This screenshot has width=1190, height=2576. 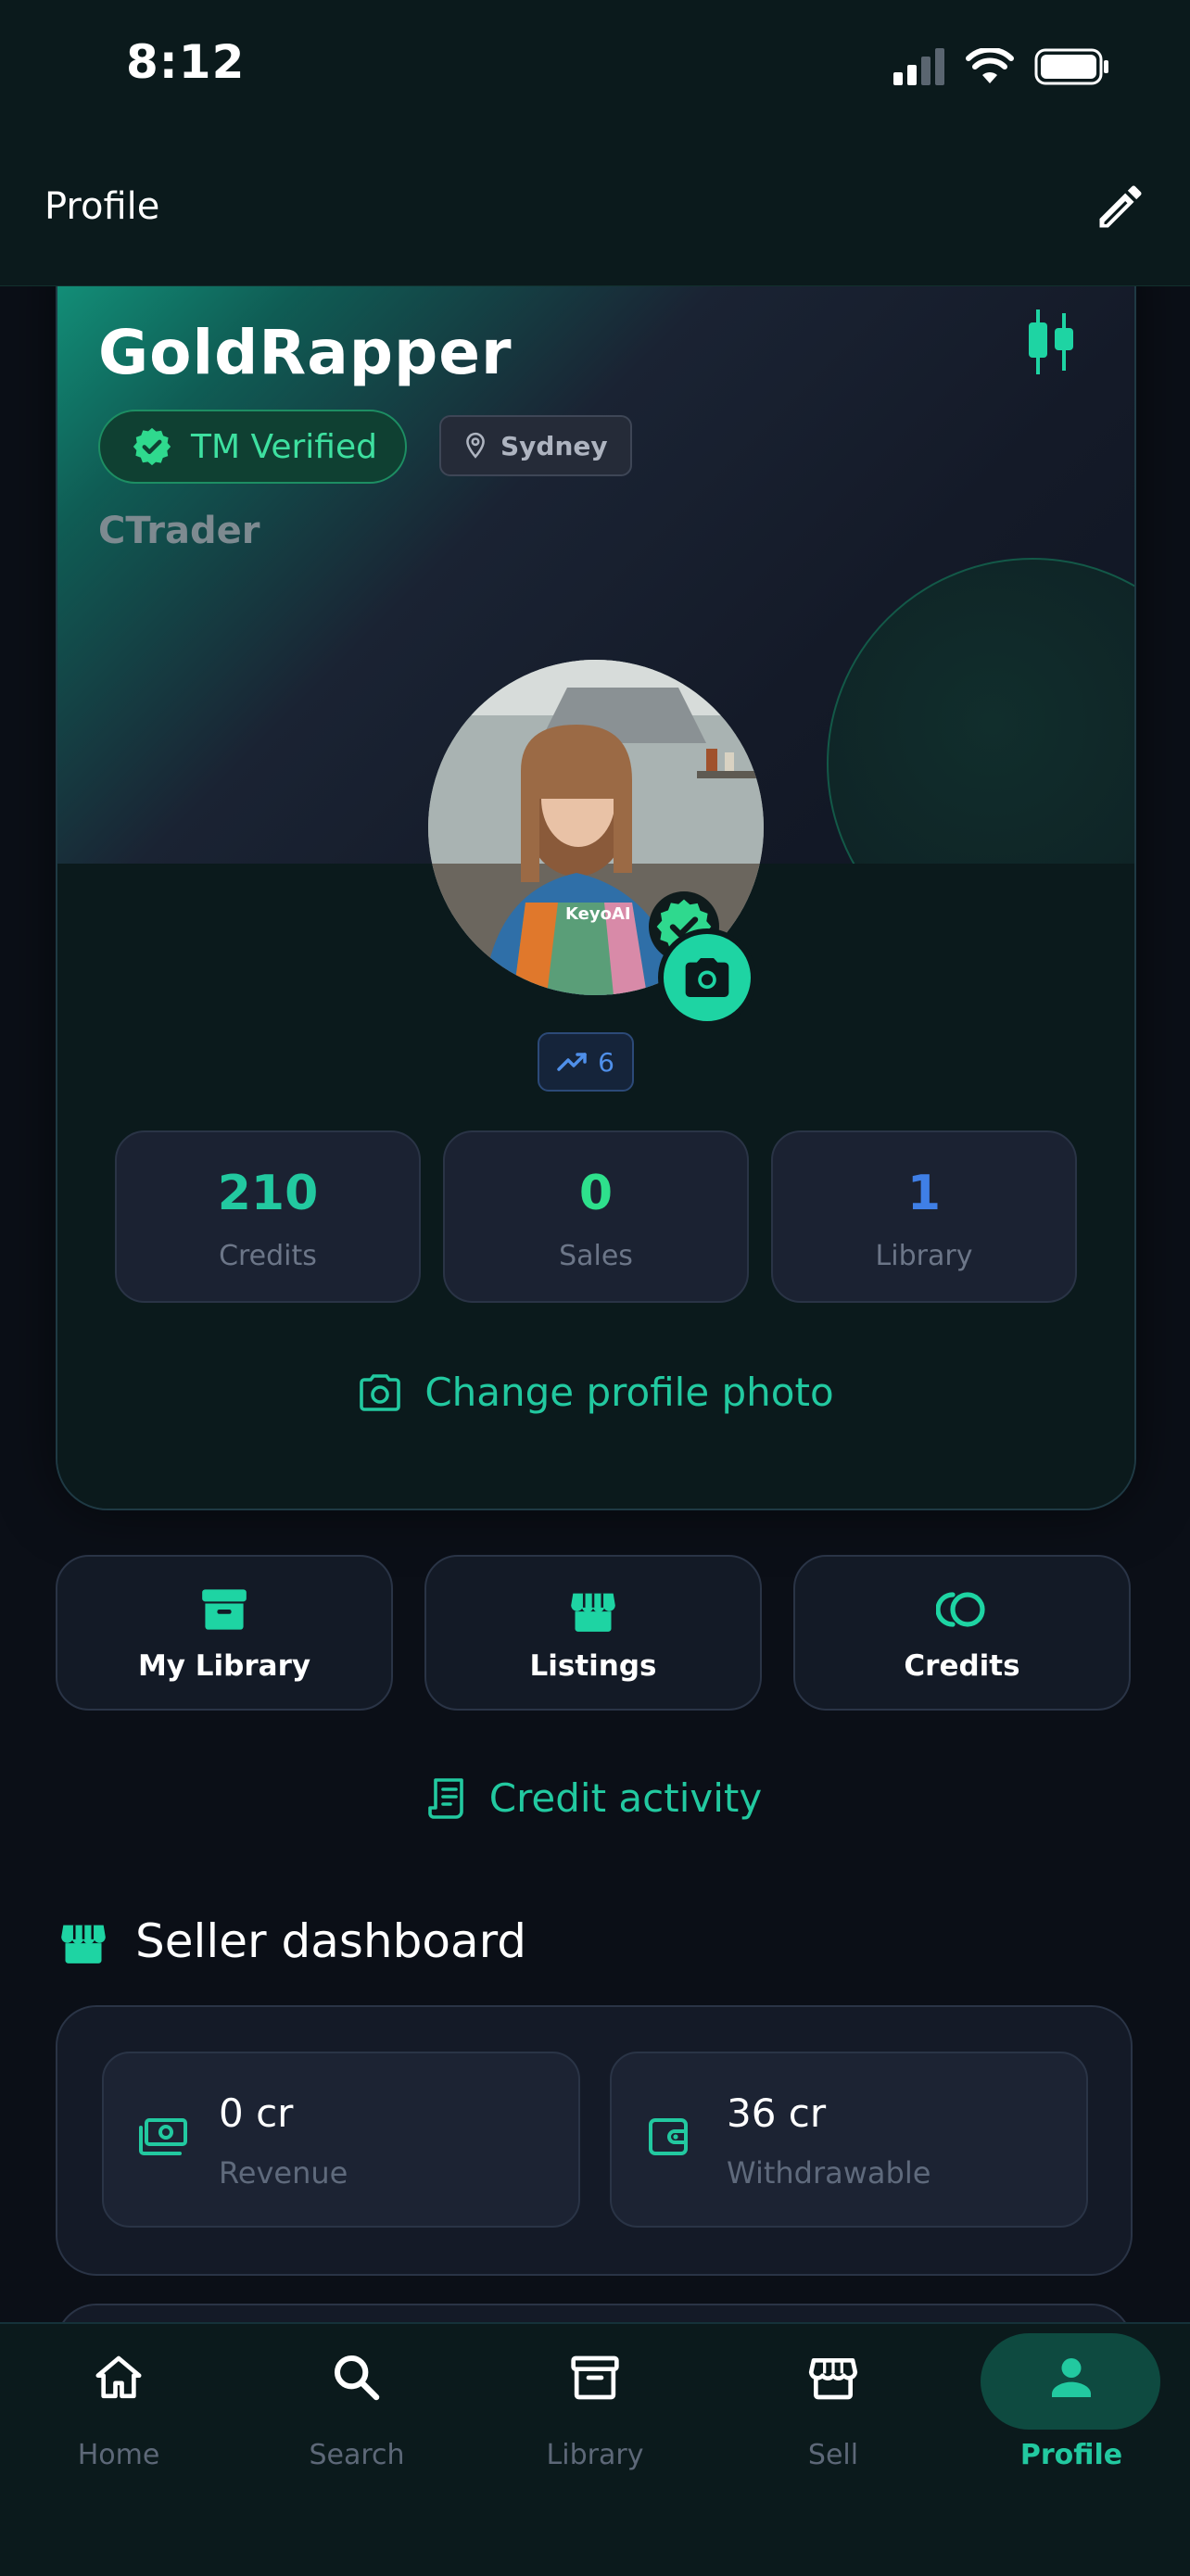 What do you see at coordinates (961, 1609) in the screenshot?
I see `coins-icon` at bounding box center [961, 1609].